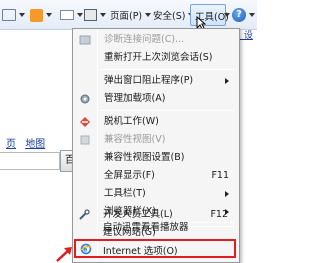 Image resolution: width=320 pixels, height=263 pixels. I want to click on page-menu-button: 页面(P), so click(131, 15).